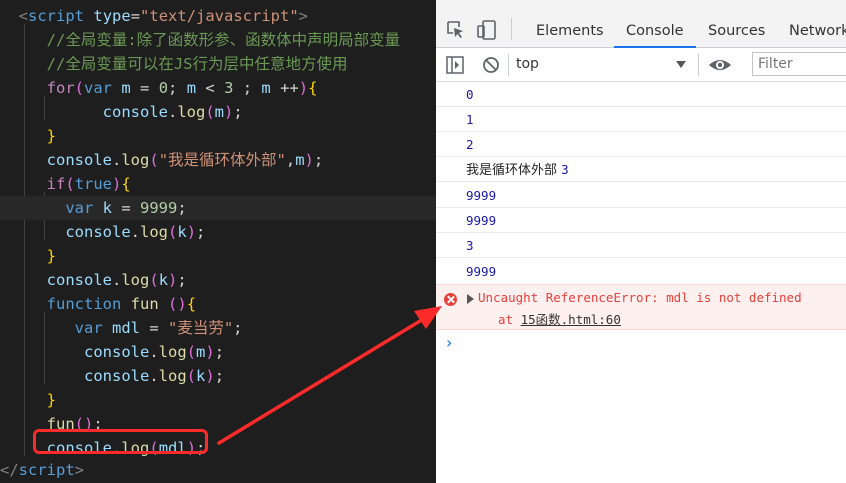  I want to click on code-line-1: <script type="text/javascript">, so click(163, 16).